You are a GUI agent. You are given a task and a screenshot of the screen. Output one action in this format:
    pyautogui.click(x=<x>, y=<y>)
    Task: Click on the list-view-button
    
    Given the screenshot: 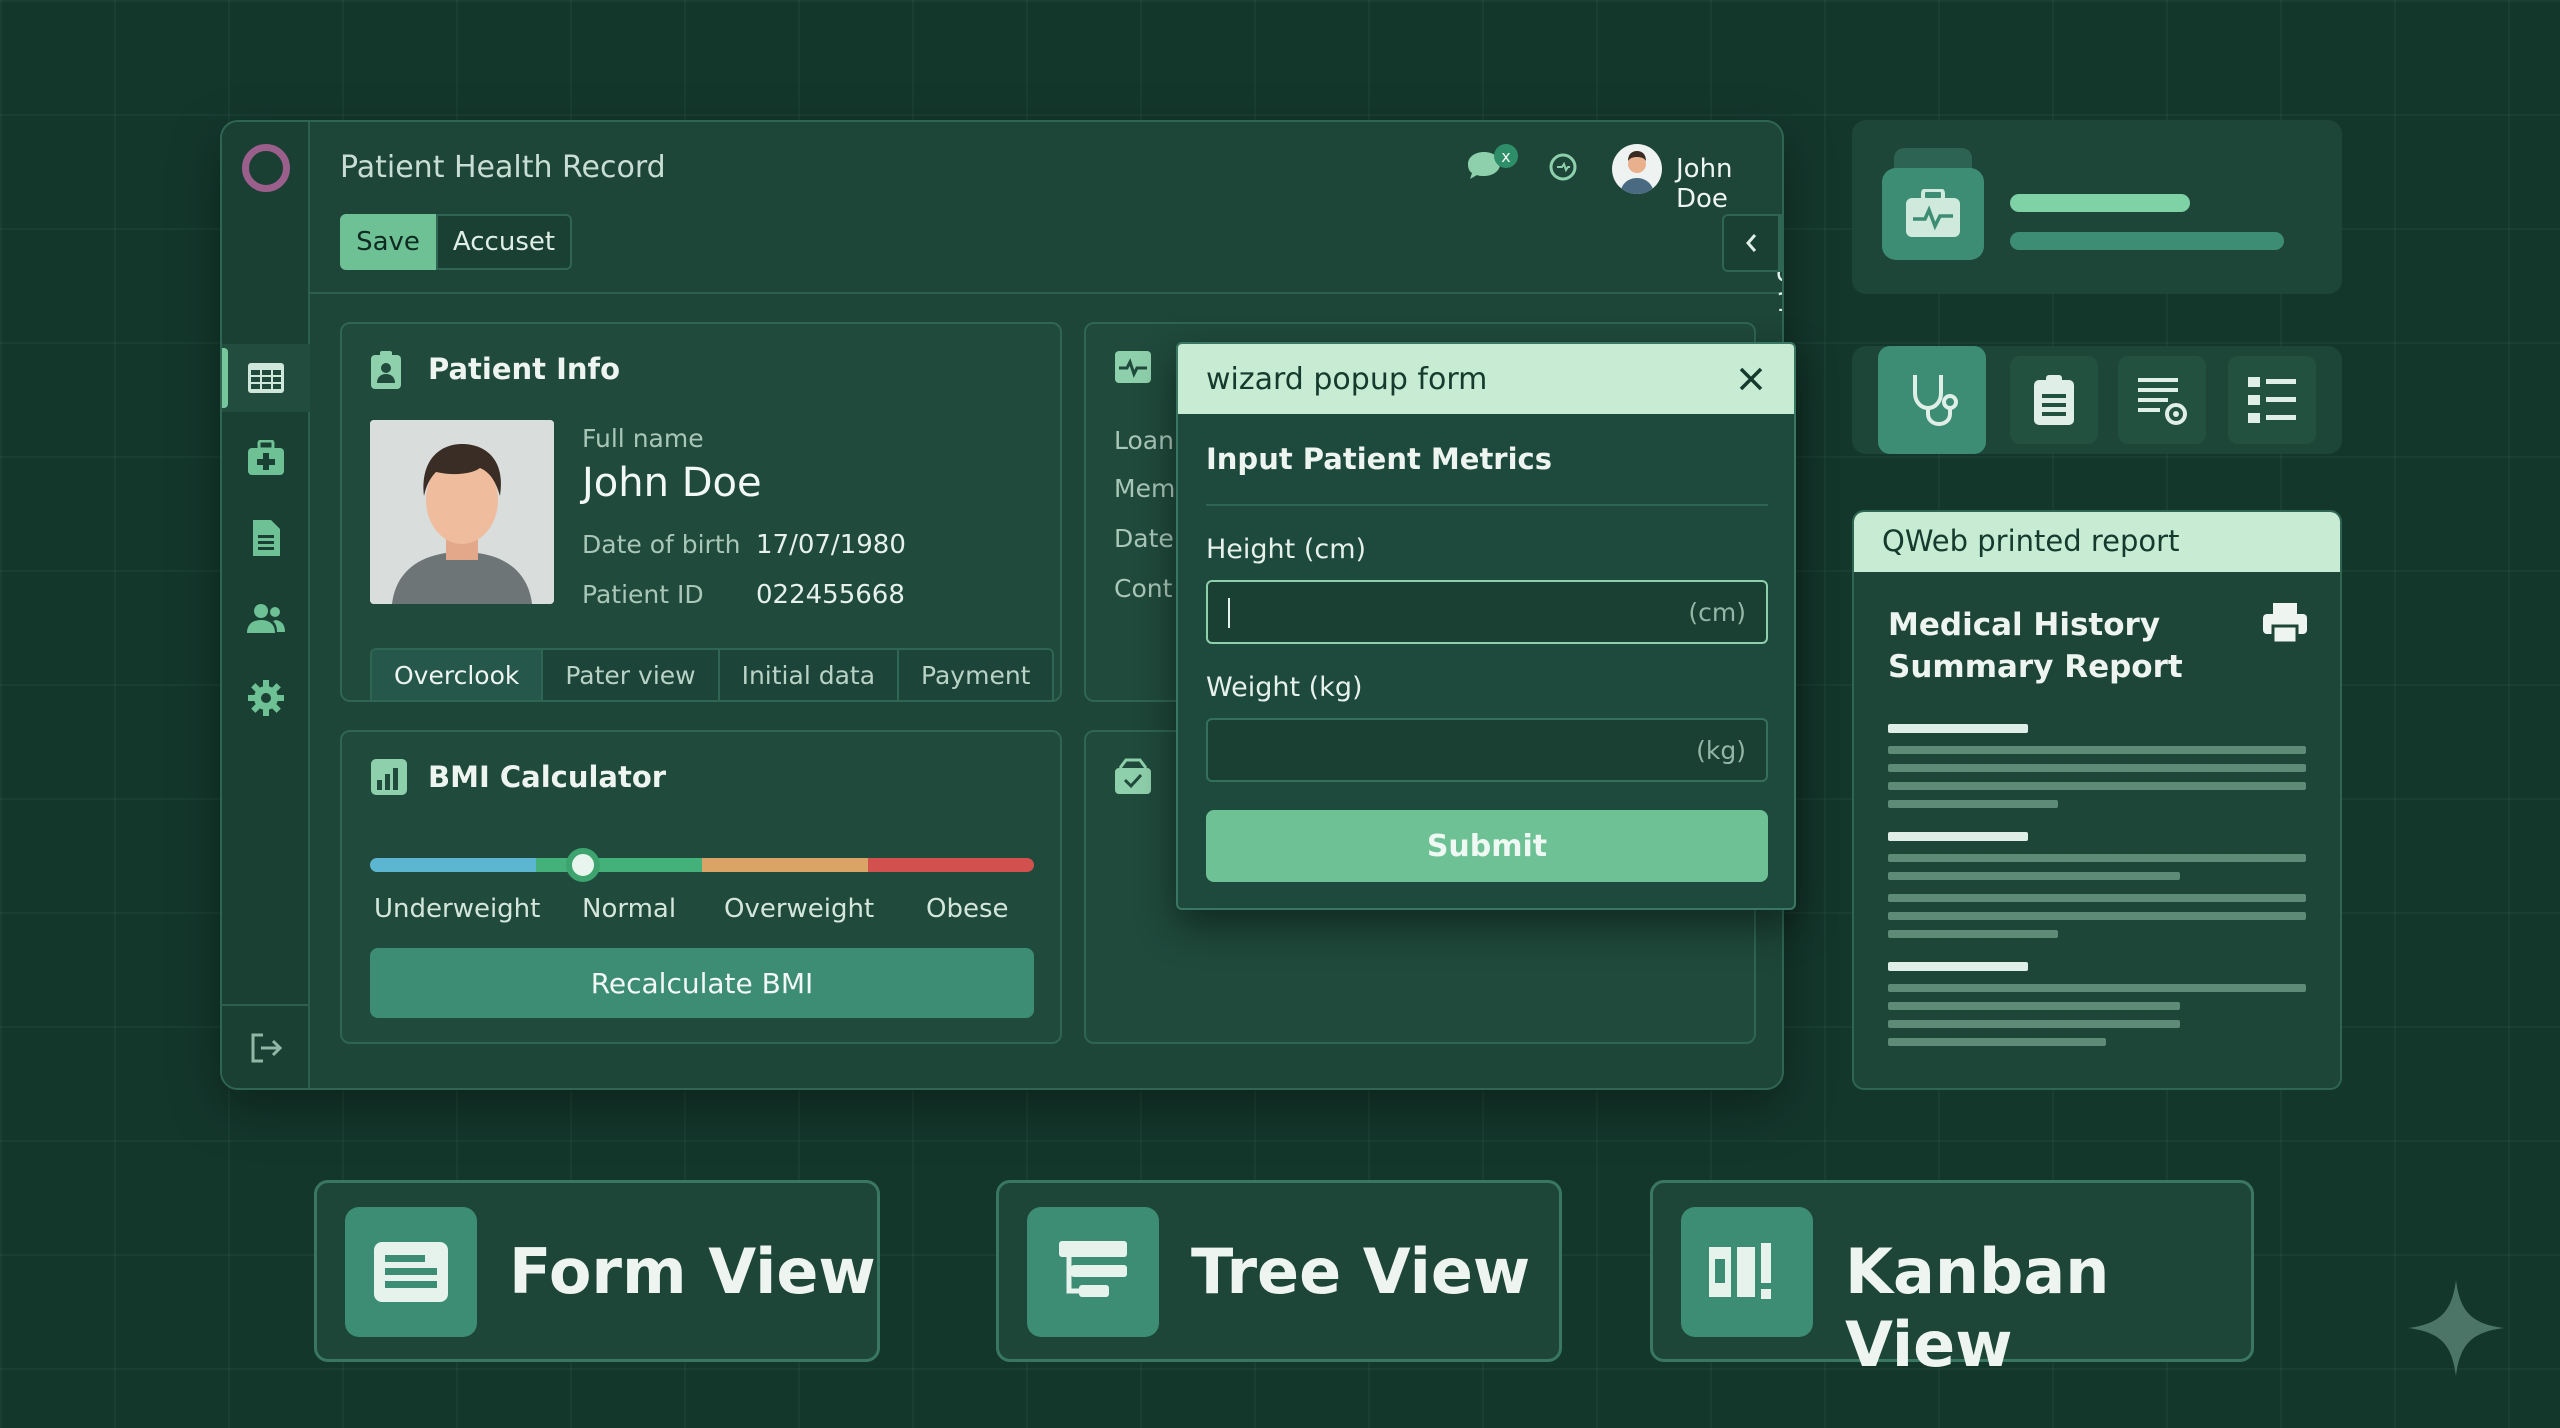 What is the action you would take?
    pyautogui.click(x=2272, y=400)
    